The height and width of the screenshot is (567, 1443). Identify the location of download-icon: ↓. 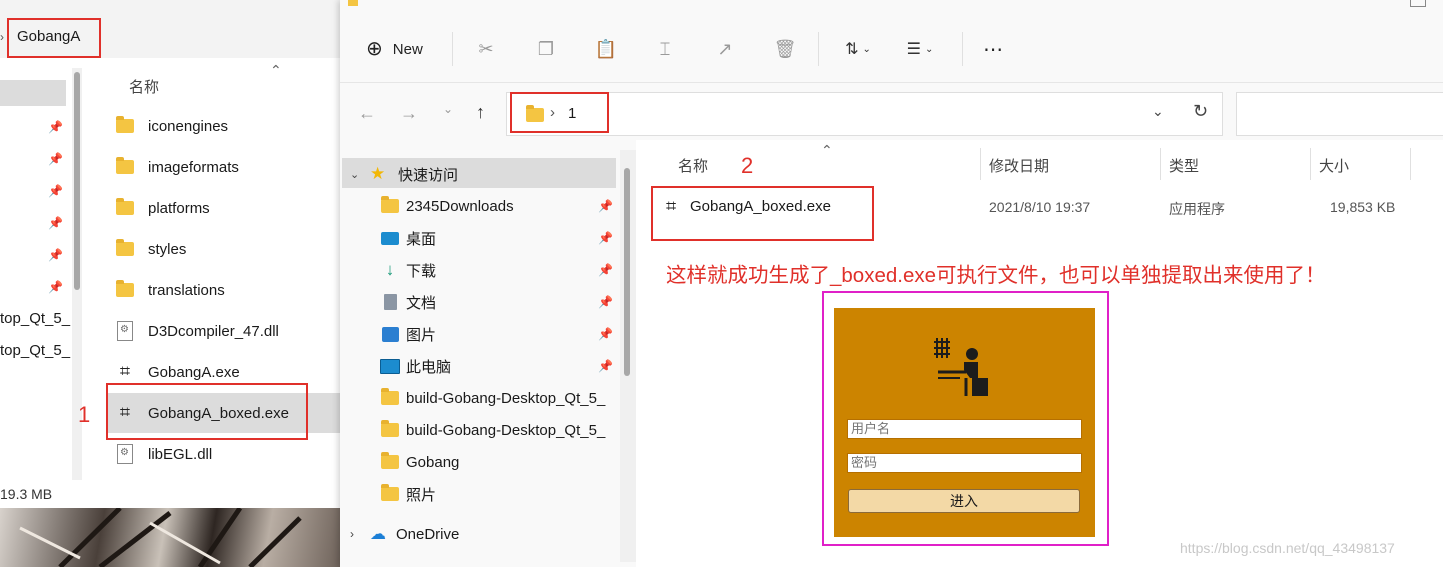
(390, 269).